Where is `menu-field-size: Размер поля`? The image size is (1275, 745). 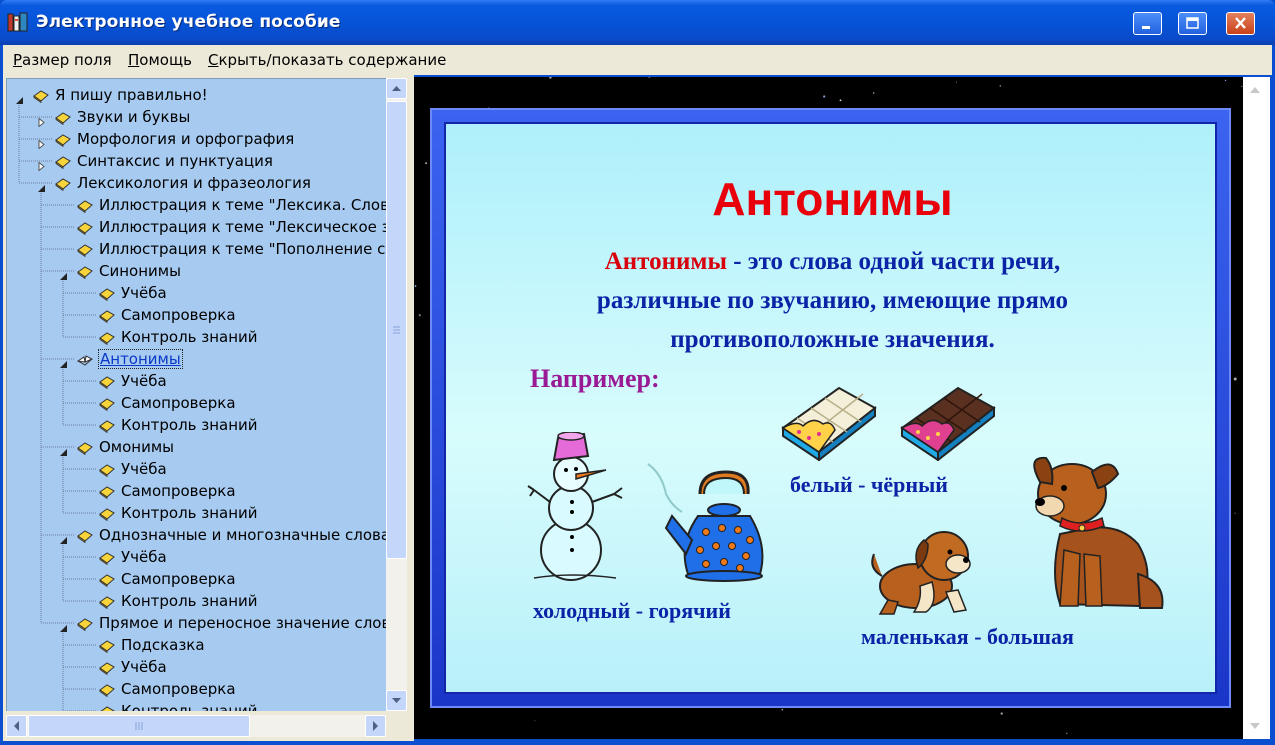 menu-field-size: Размер поля is located at coordinates (62, 60).